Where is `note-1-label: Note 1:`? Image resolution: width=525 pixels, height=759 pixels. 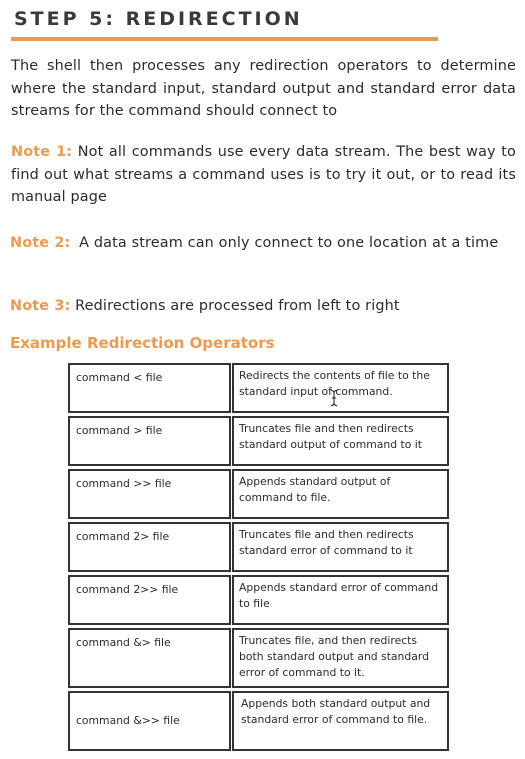 note-1-label: Note 1: is located at coordinates (42, 152).